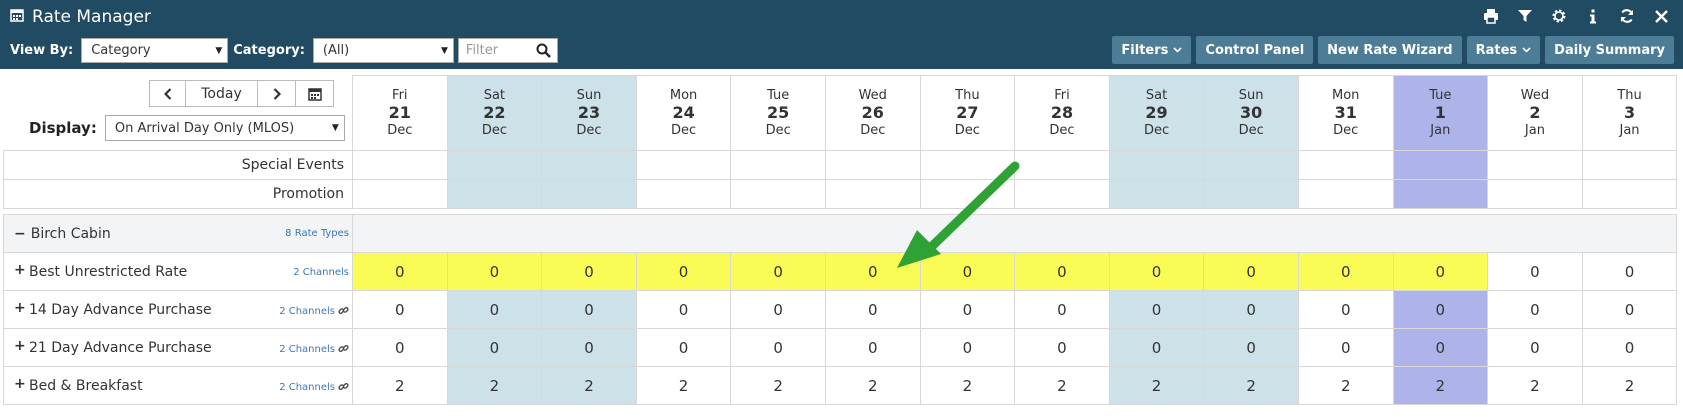  Describe the element at coordinates (155, 50) in the screenshot. I see `view-by-select: Category ▼` at that location.